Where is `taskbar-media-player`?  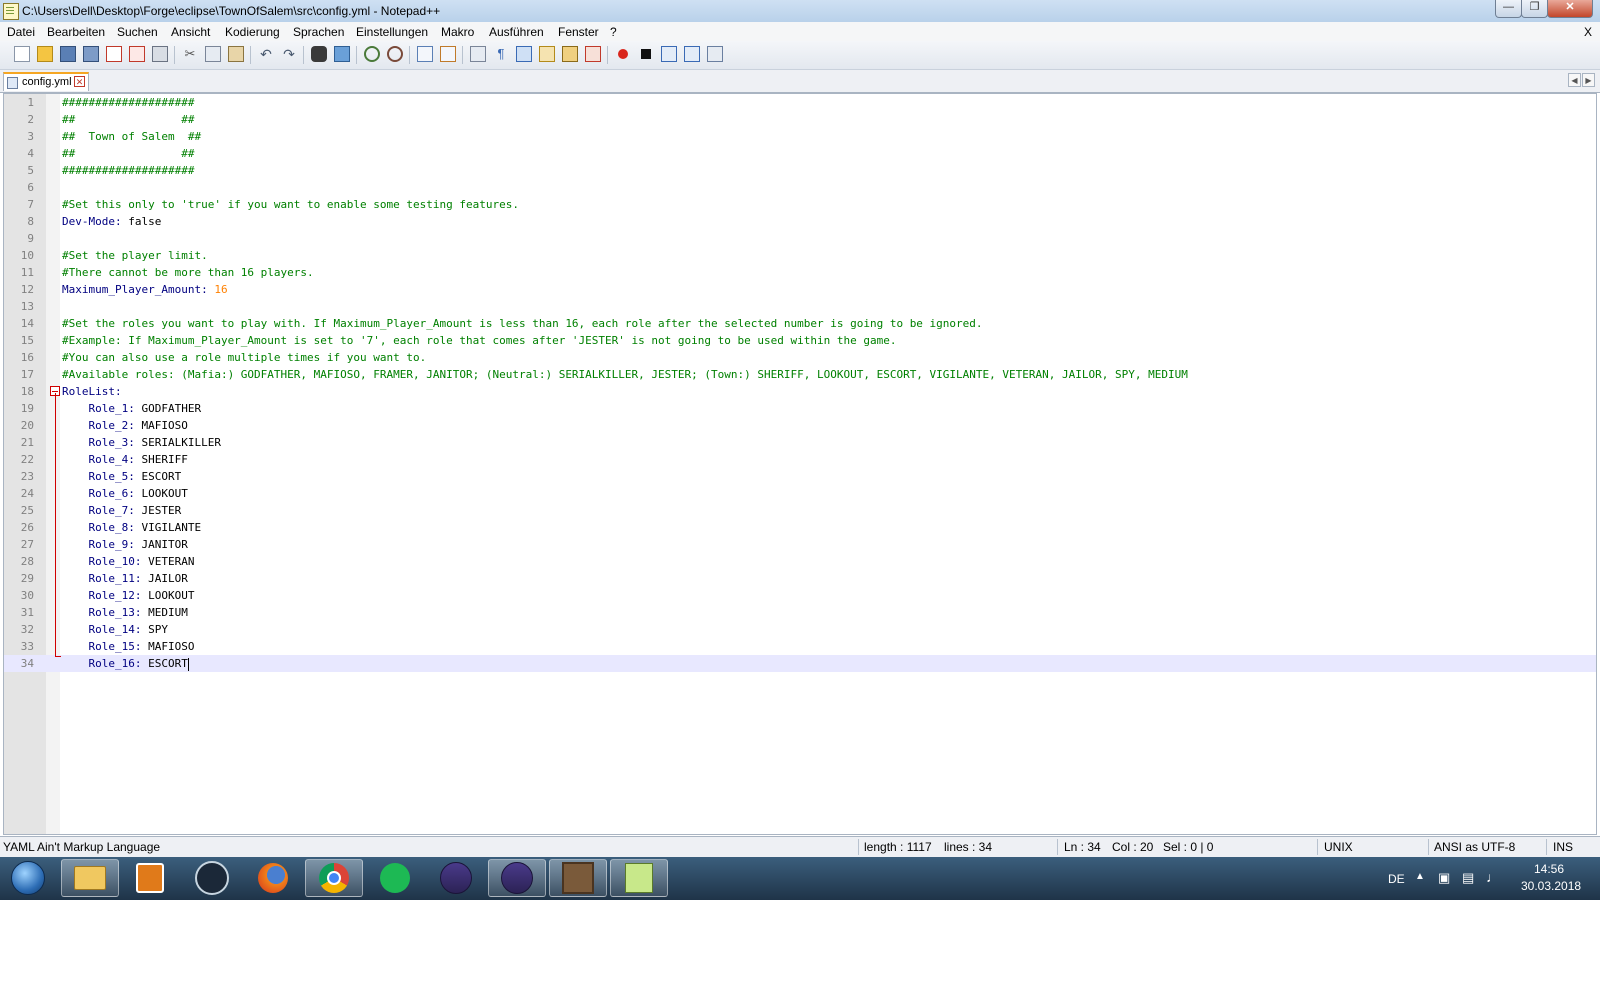 taskbar-media-player is located at coordinates (150, 878).